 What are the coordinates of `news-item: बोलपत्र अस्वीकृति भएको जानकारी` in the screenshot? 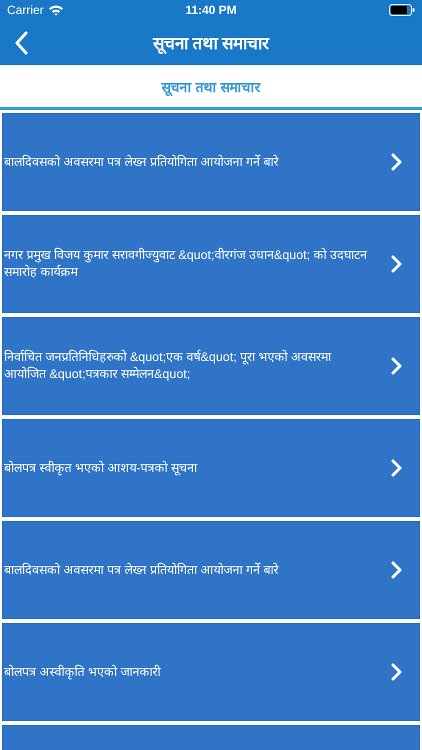 It's located at (211, 672).